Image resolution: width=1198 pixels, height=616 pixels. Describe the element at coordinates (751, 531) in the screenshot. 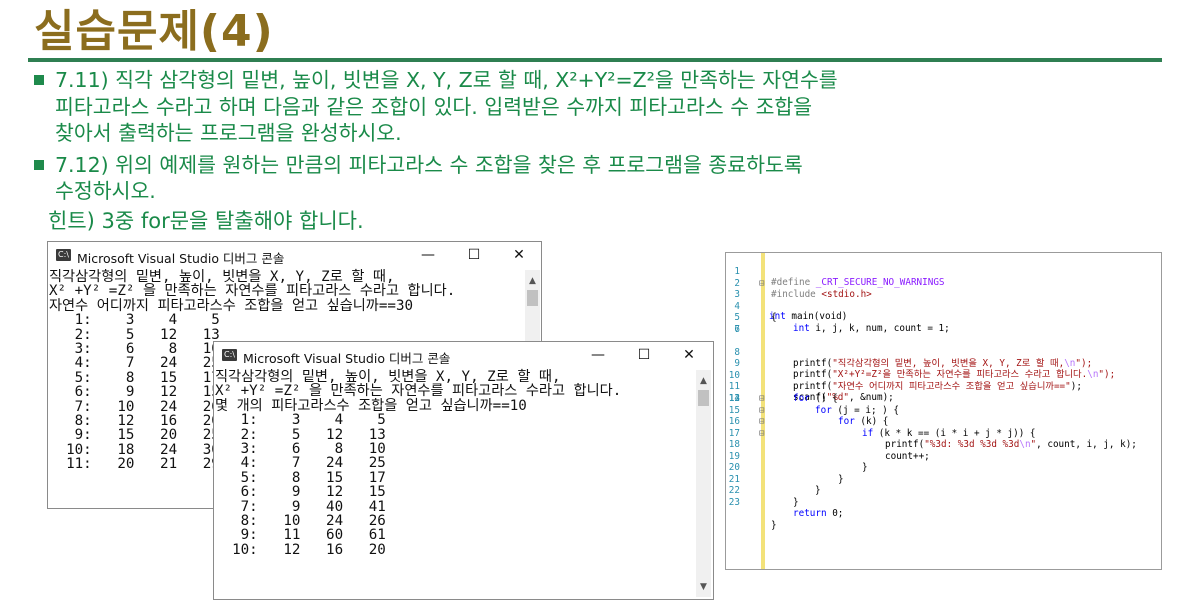

I see `code-line: }` at that location.